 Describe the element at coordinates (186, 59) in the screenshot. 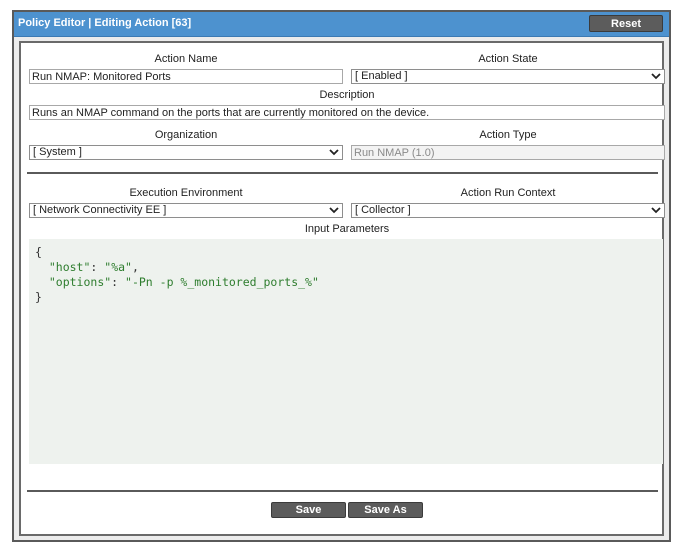

I see `action-name-label: Action Name` at that location.